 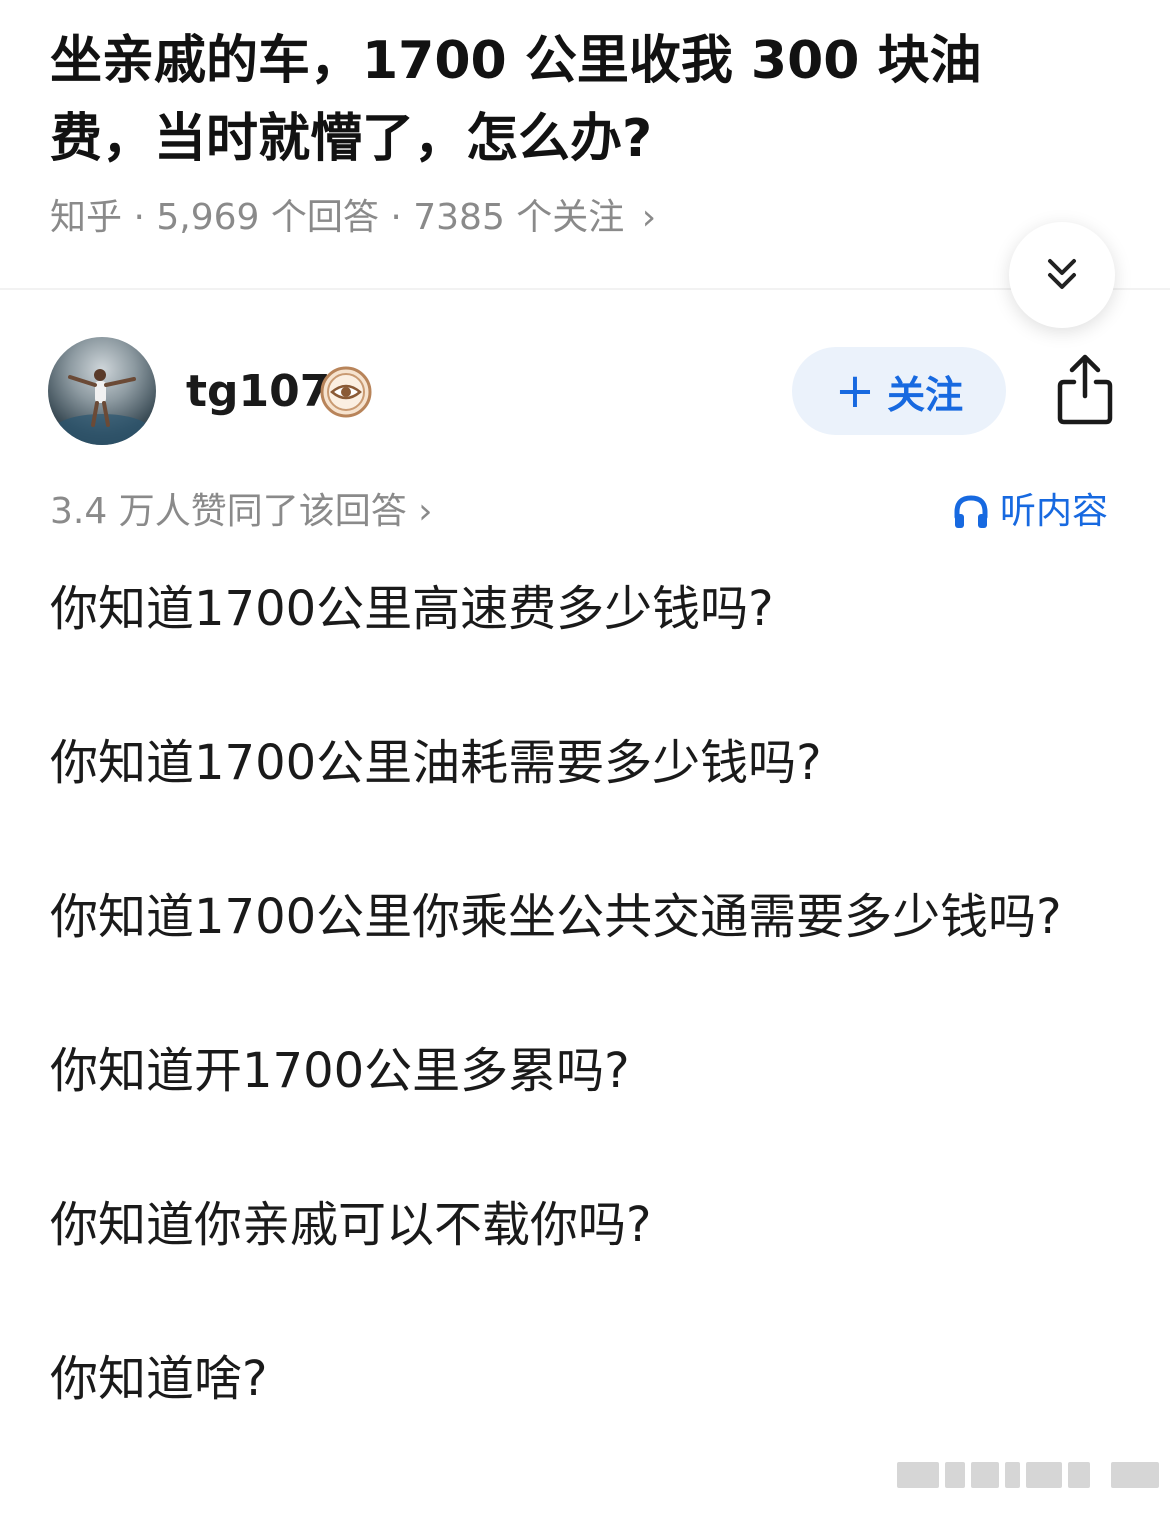 I want to click on author-name: tg107, so click(x=258, y=392).